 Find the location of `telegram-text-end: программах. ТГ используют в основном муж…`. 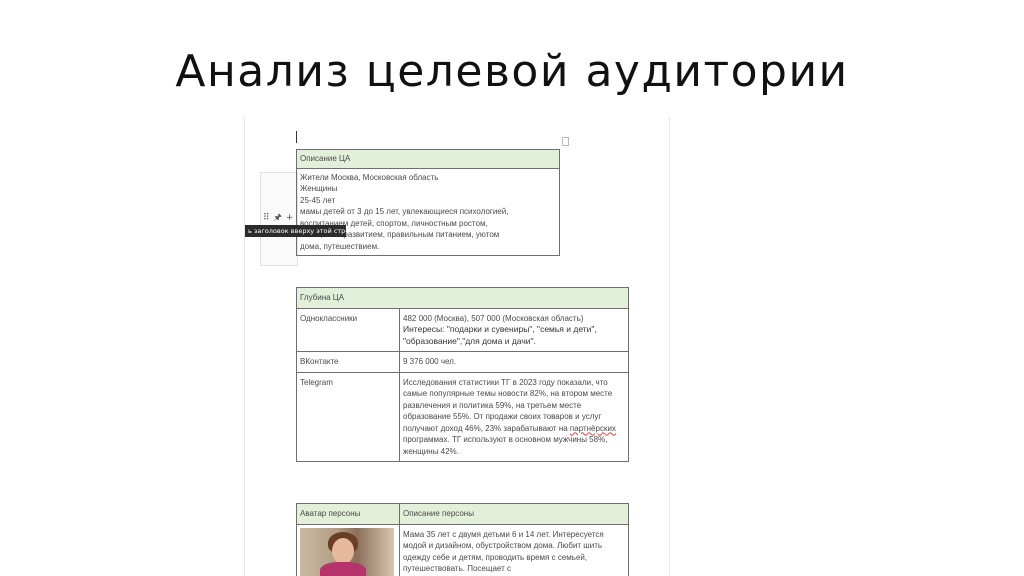

telegram-text-end: программах. ТГ используют в основном муж… is located at coordinates (505, 445).